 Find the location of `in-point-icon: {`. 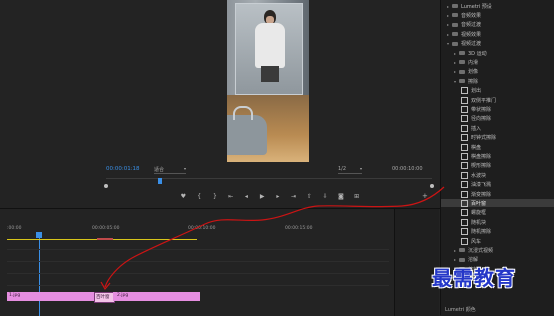

in-point-icon: { is located at coordinates (199, 196).